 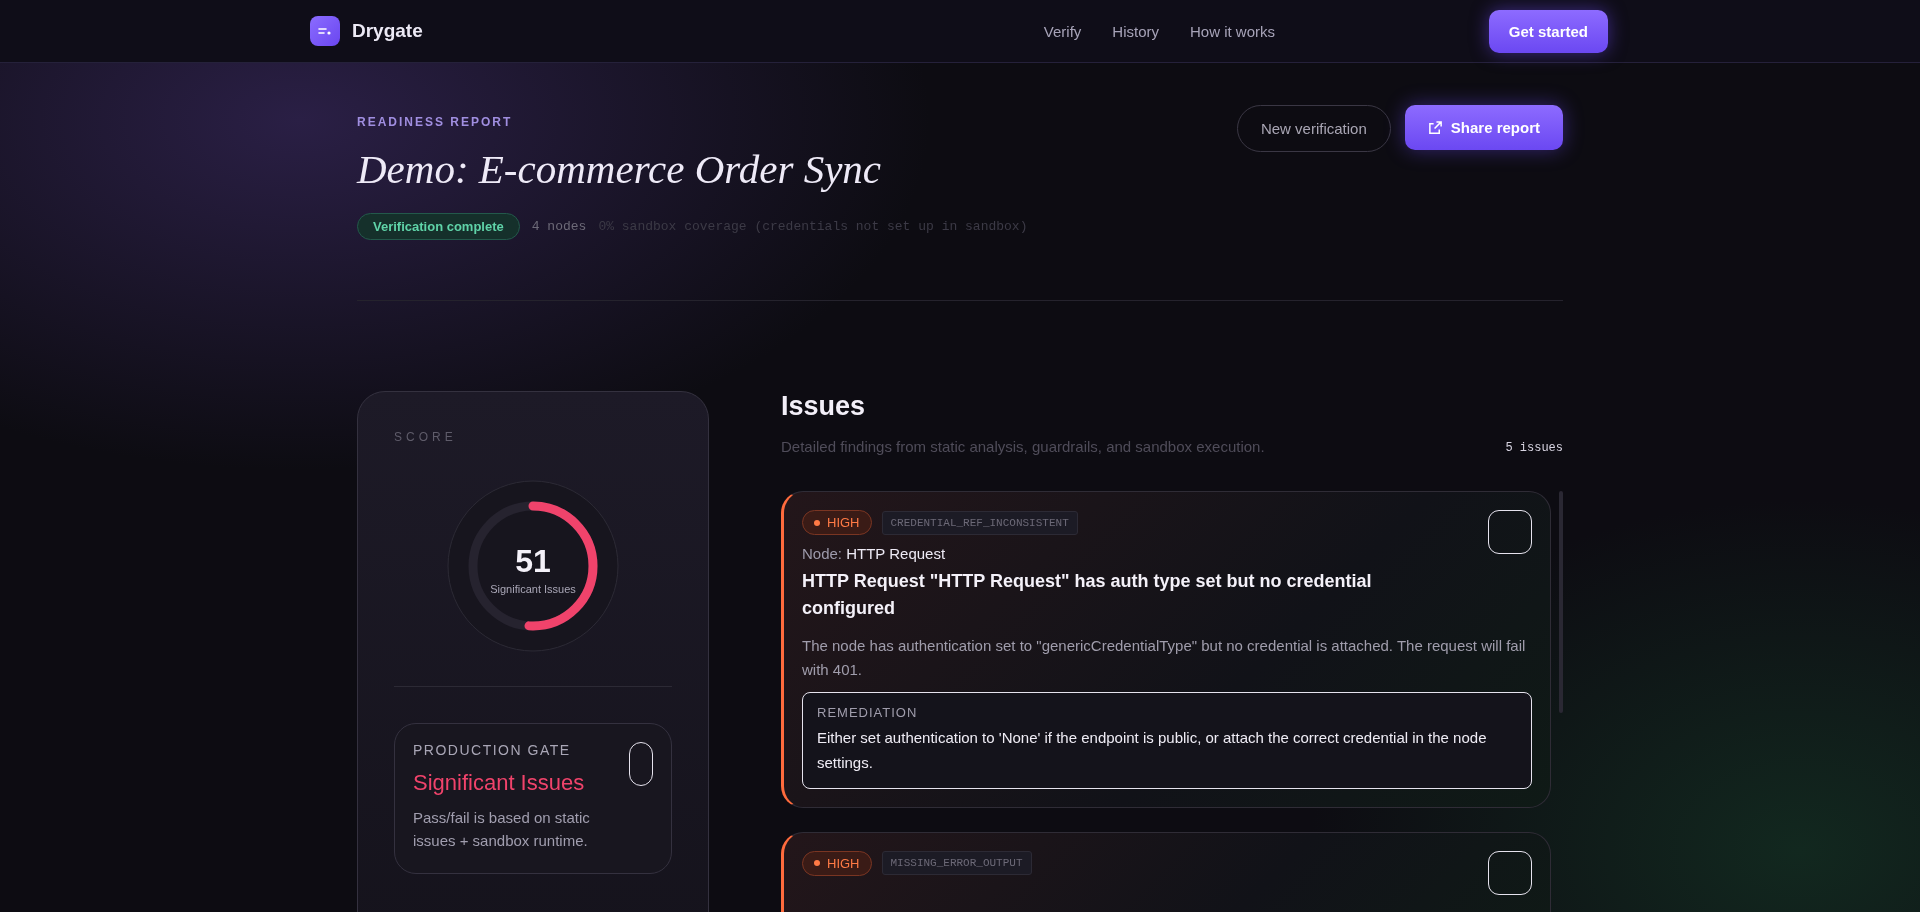 I want to click on issue-headline: HTTP Request "HTTP Request" has auth type set but no credential configured, so click(x=1087, y=595).